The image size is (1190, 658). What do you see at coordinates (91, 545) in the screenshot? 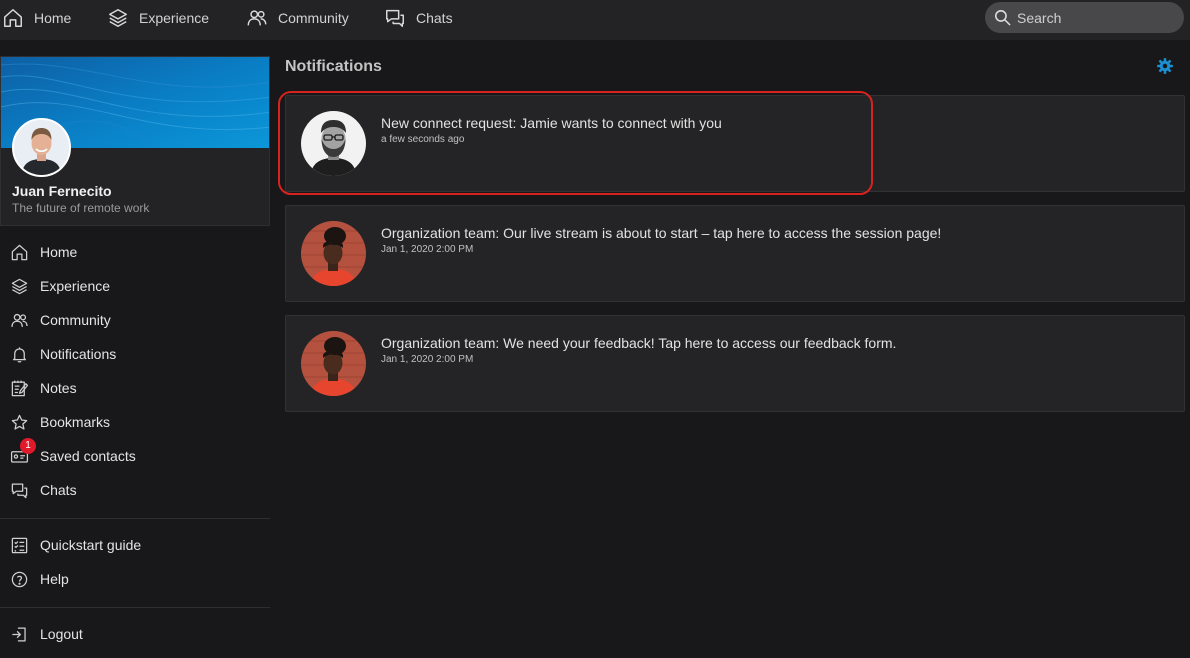
I see `sidebar-item-label: Quickstart guide` at bounding box center [91, 545].